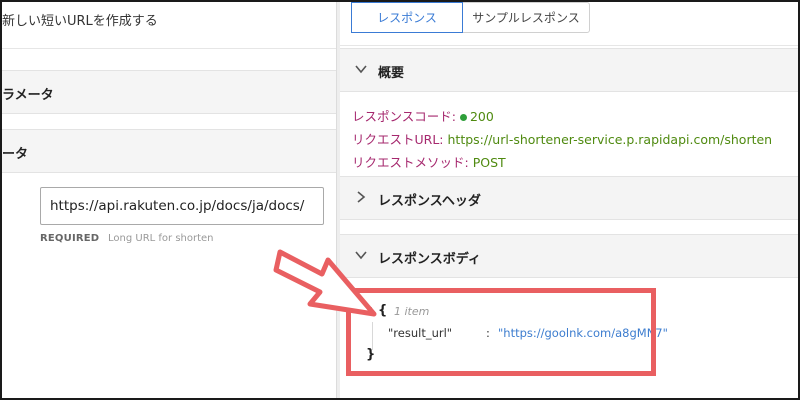  I want to click on response-headers-section-header: レスポンスヘッダ, so click(569, 198).